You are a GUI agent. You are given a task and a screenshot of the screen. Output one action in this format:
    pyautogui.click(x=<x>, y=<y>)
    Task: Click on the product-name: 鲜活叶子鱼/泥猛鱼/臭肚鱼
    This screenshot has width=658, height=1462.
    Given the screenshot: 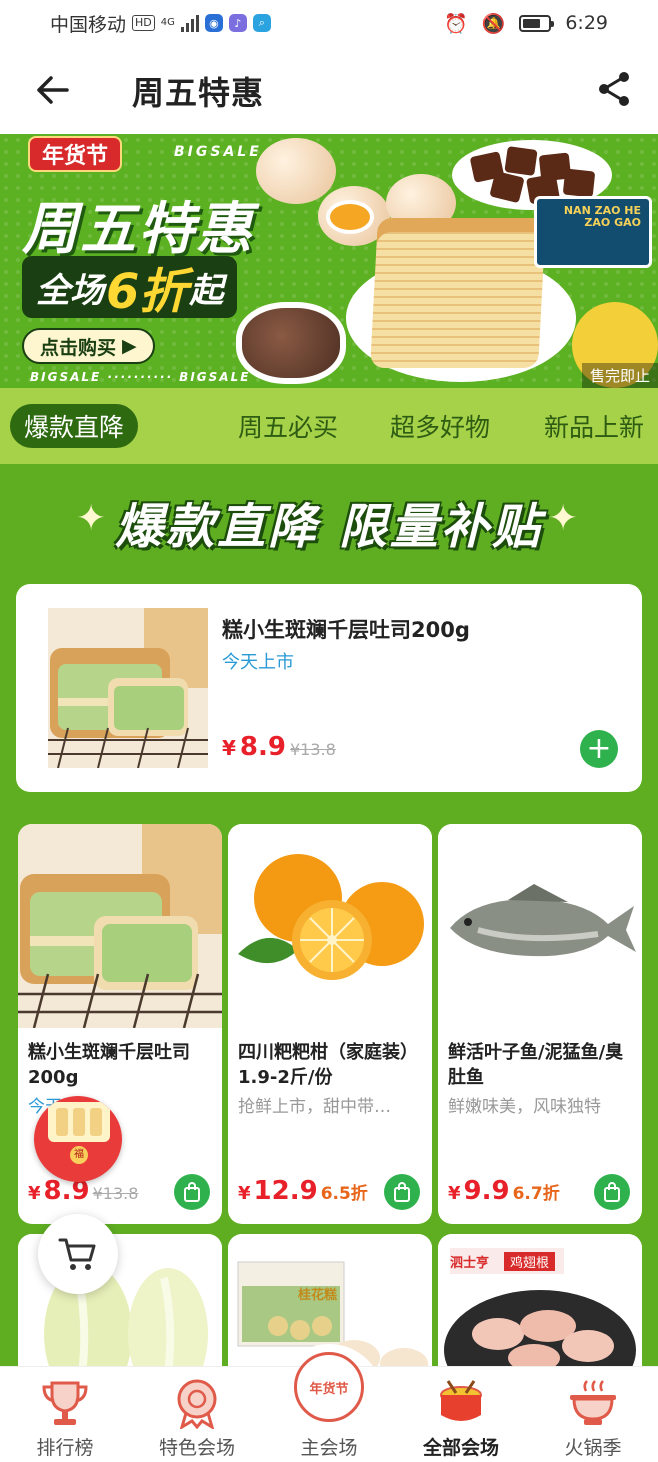 What is the action you would take?
    pyautogui.click(x=536, y=1065)
    